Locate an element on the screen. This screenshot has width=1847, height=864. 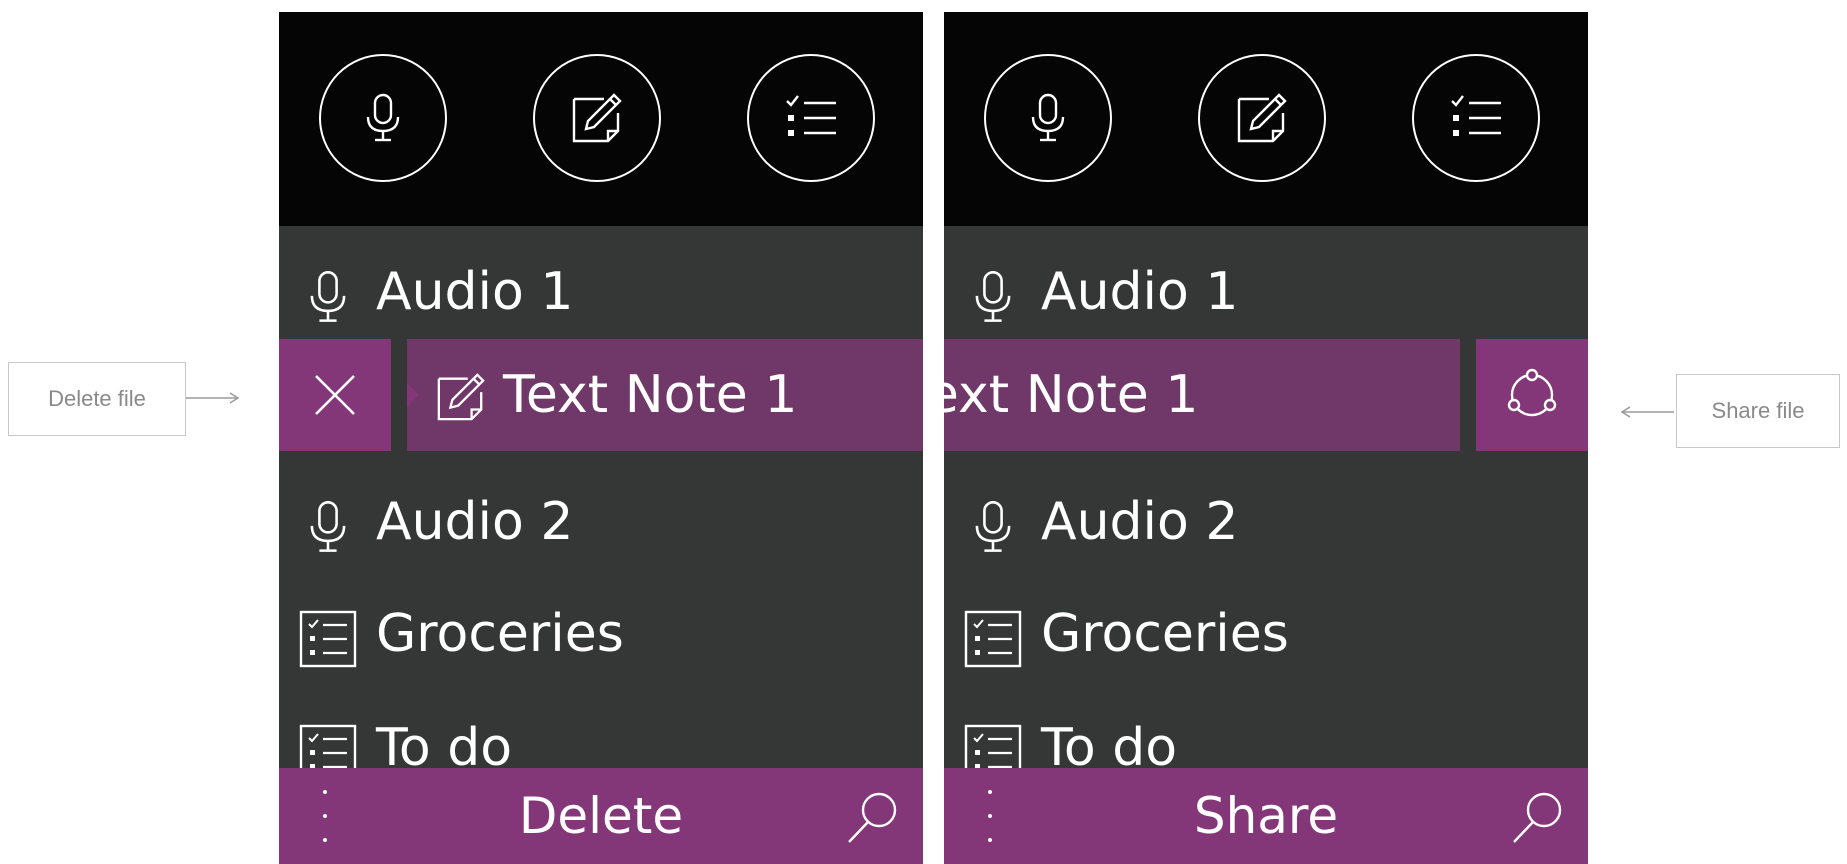
share-file-callout: Share file is located at coordinates (1758, 411).